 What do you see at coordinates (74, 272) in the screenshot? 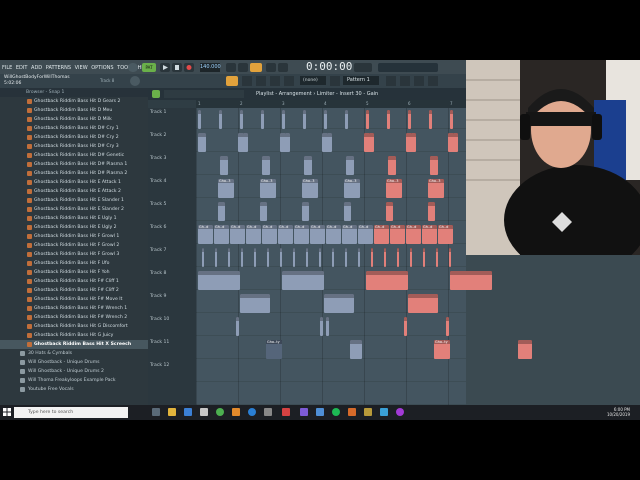
I see `browser-sample-item: Ghostback Riddim Bass Hit F Yoh` at bounding box center [74, 272].